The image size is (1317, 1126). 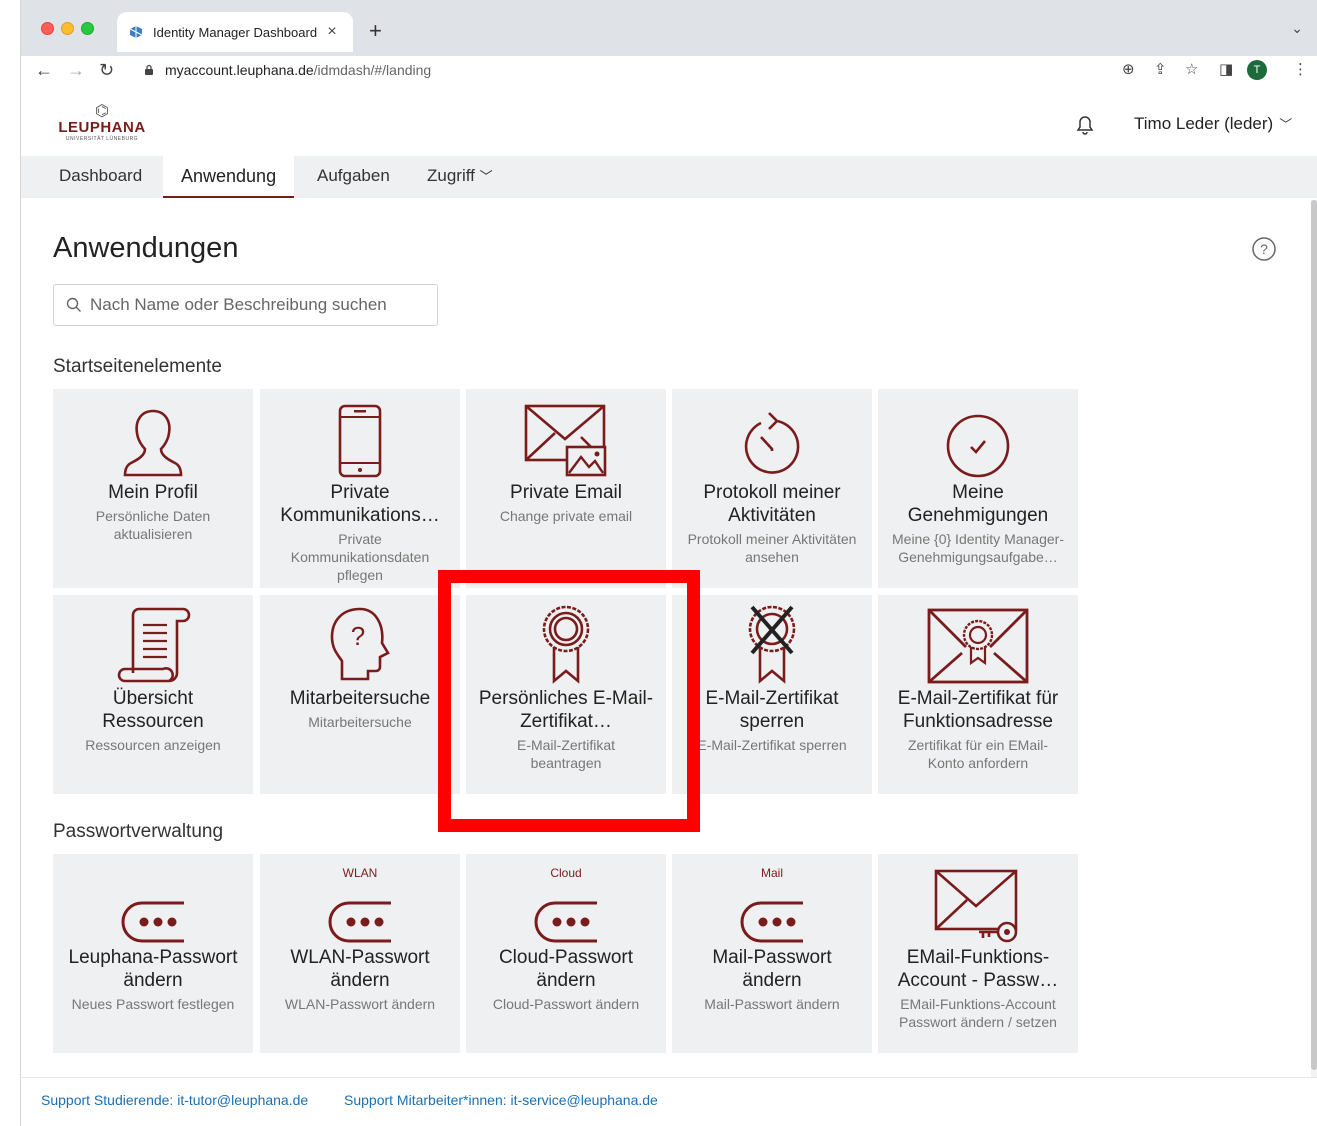 What do you see at coordinates (360, 441) in the screenshot?
I see `phone-icon` at bounding box center [360, 441].